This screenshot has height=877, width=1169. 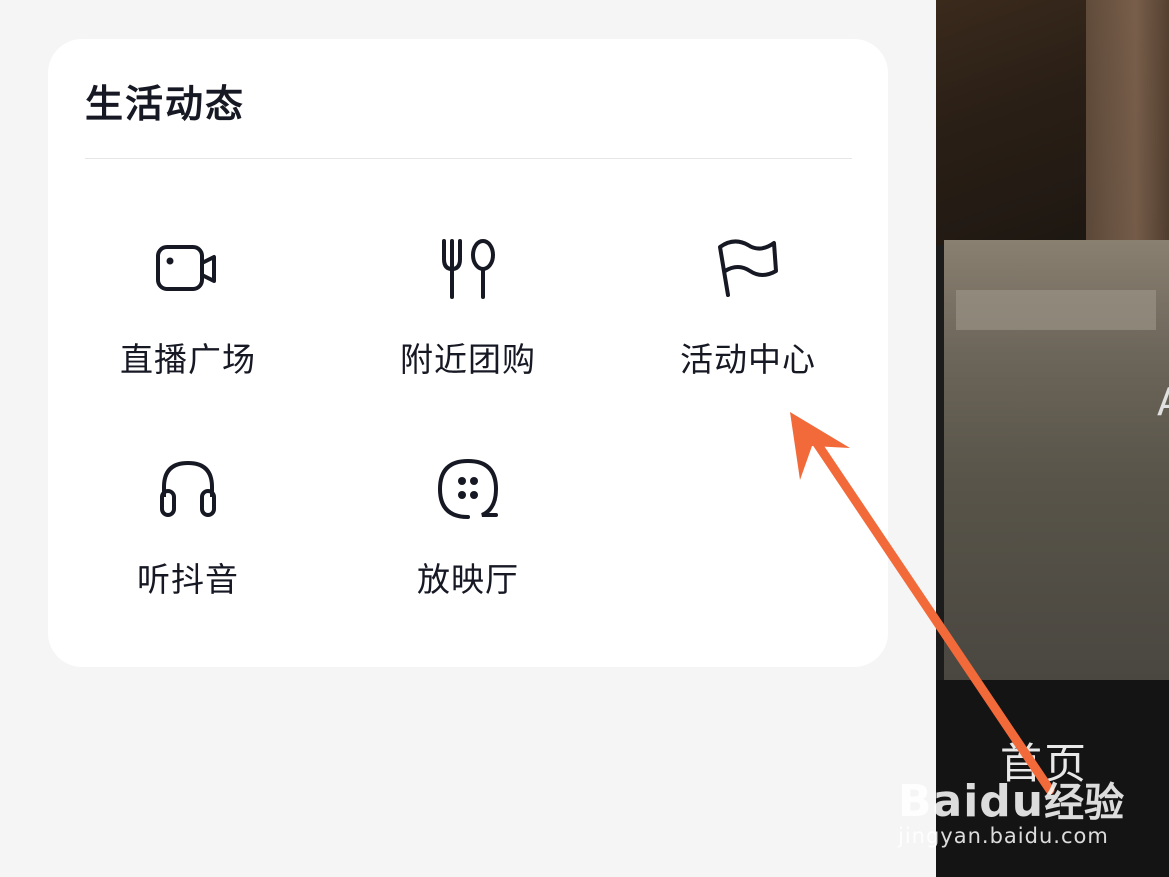 I want to click on menu-item-live-square: 直播广场, so click(x=188, y=322).